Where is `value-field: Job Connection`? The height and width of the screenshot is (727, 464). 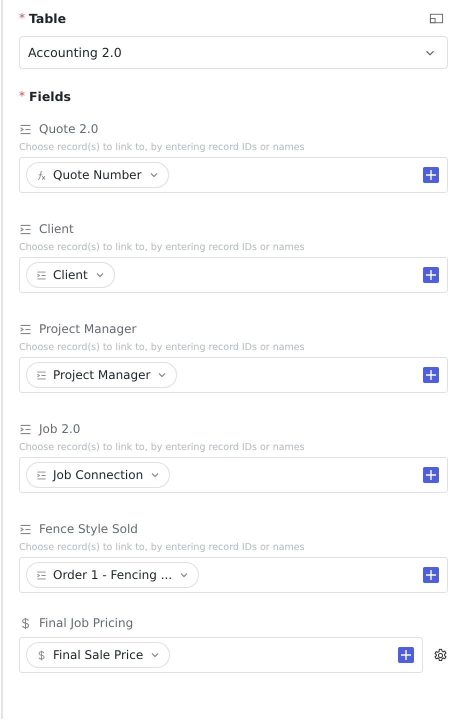
value-field: Job Connection is located at coordinates (233, 475).